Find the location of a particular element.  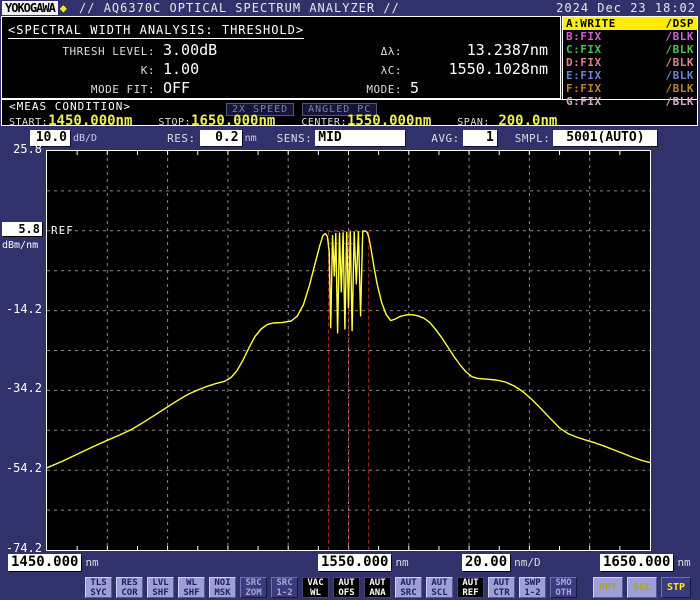

softkey-wl-shf: WL SHF is located at coordinates (191, 587).